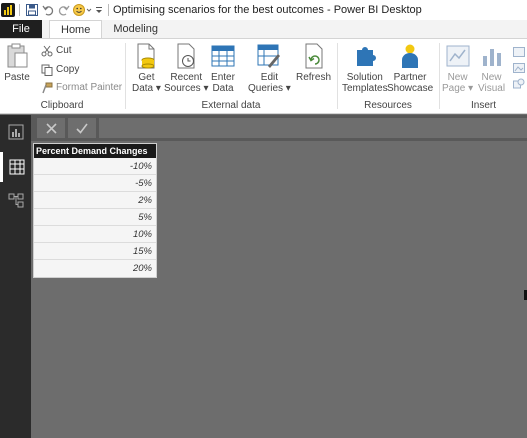  I want to click on insert-group-label: Insert, so click(483, 105).